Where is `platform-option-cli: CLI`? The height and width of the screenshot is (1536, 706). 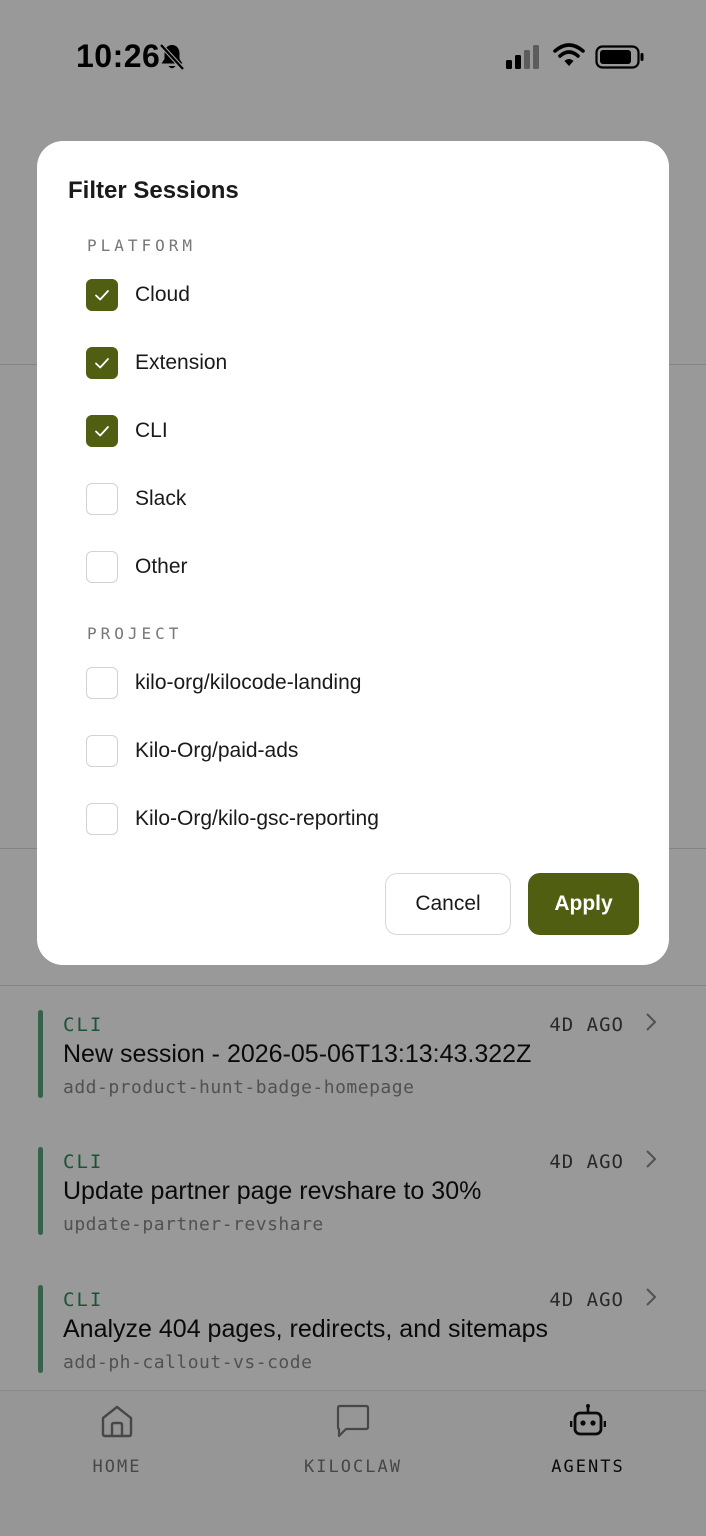 platform-option-cli: CLI is located at coordinates (356, 431).